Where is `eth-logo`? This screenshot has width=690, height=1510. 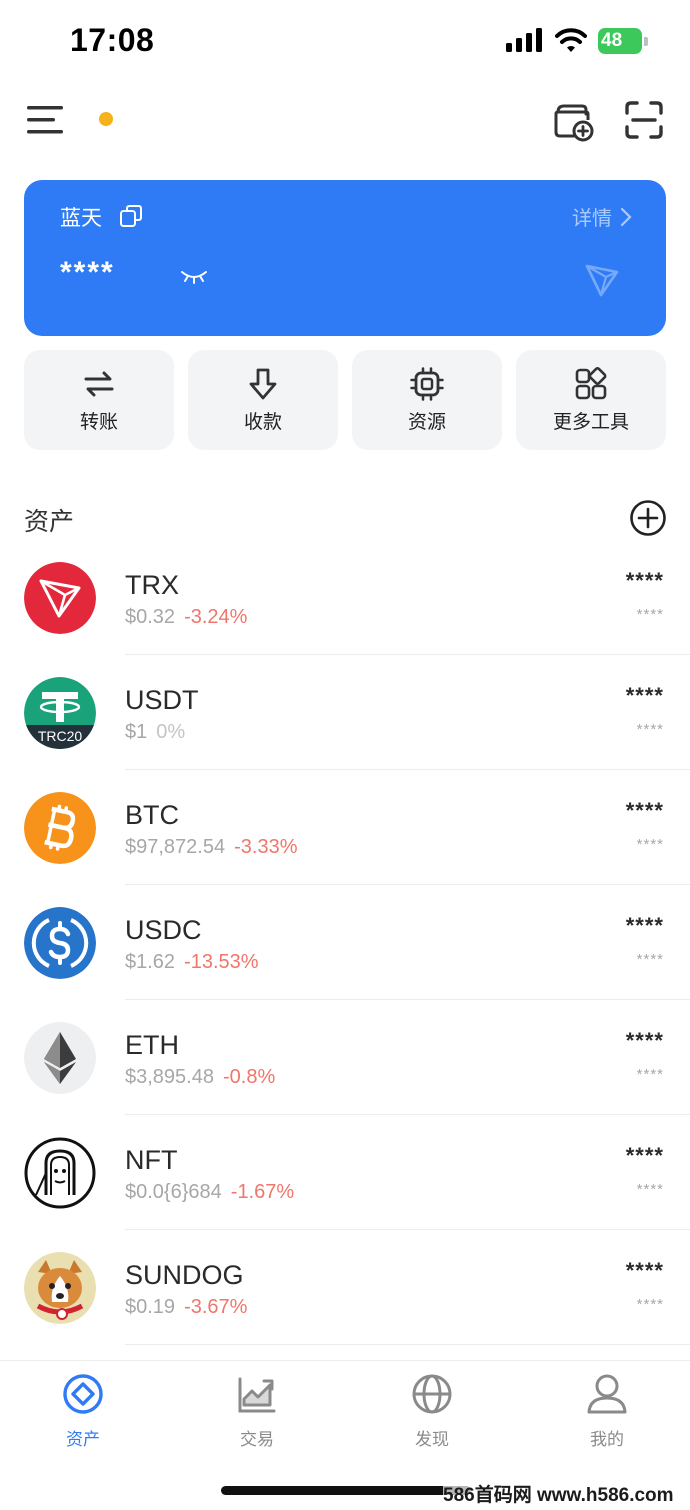 eth-logo is located at coordinates (60, 1058).